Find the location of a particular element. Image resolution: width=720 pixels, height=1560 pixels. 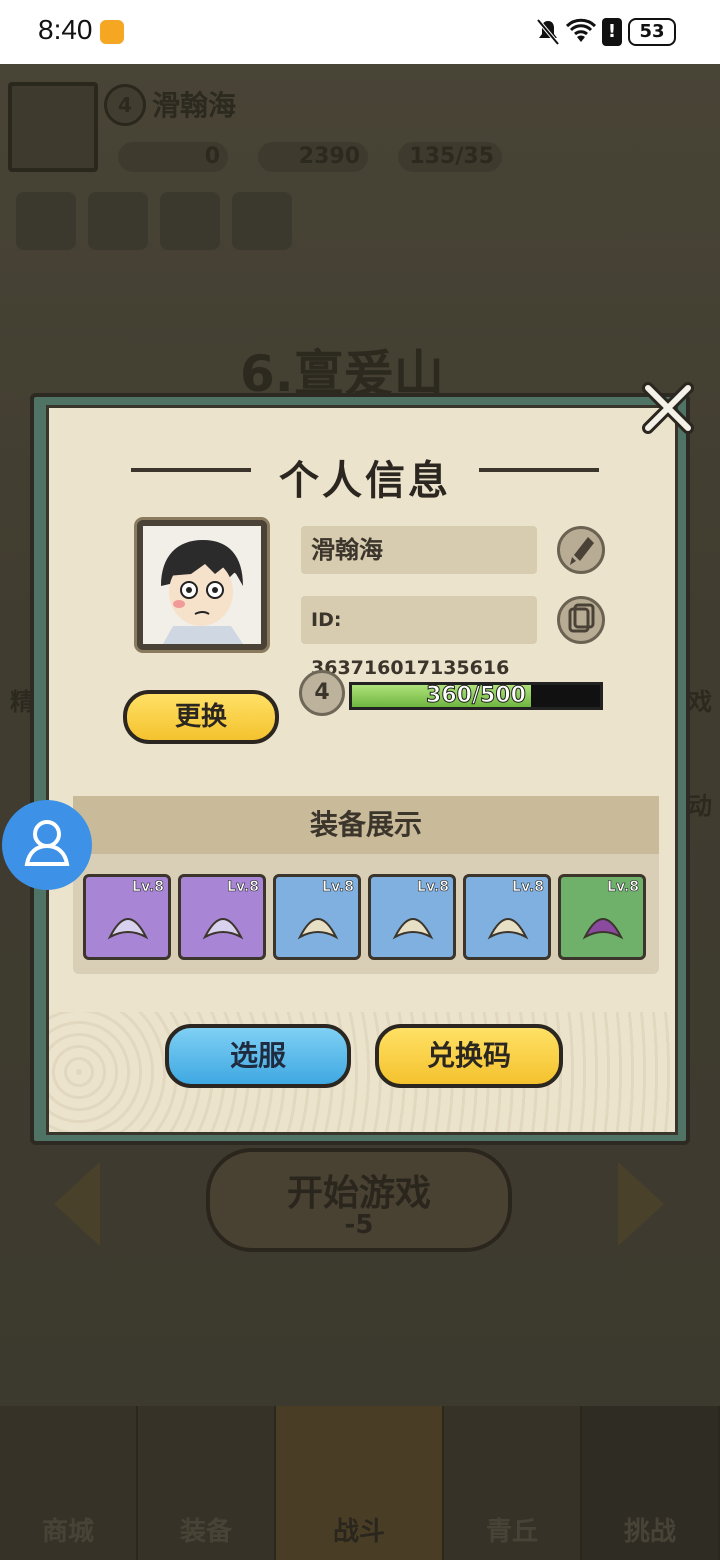

assistant-float-button is located at coordinates (47, 845).